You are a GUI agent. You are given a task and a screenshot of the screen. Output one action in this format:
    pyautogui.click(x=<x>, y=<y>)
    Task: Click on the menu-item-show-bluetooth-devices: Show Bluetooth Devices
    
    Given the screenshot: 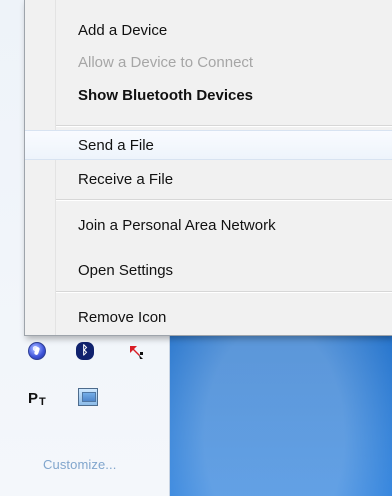 What is the action you would take?
    pyautogui.click(x=208, y=95)
    